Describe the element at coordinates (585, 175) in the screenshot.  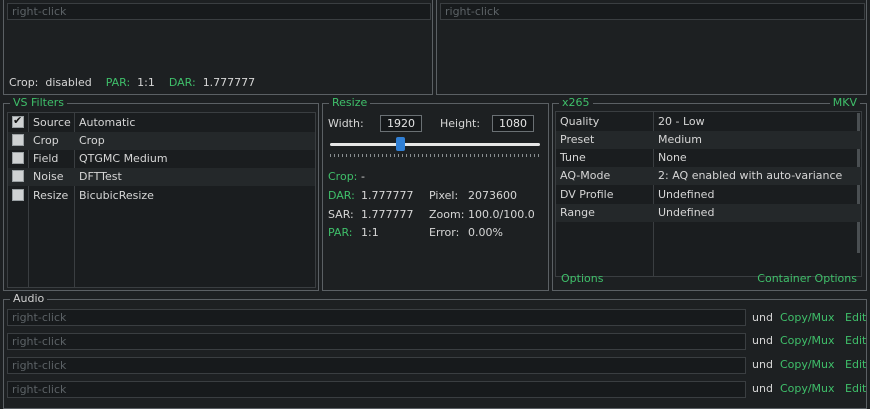
I see `option-key: AQ-Mode` at that location.